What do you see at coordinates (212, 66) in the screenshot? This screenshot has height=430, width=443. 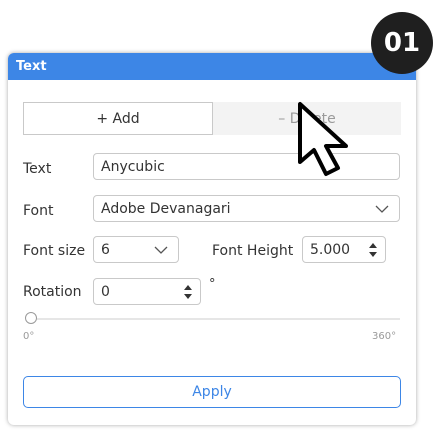 I see `panel-title: Text` at bounding box center [212, 66].